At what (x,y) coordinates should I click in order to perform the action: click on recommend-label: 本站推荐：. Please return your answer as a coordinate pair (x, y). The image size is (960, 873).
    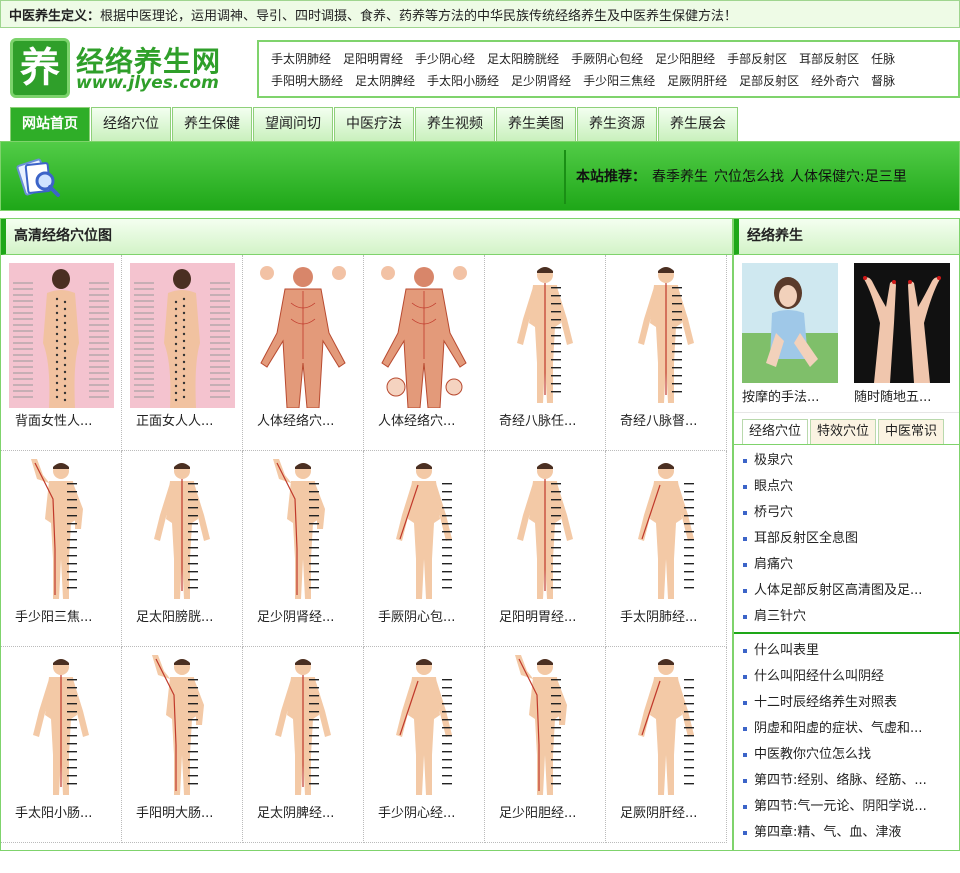
    Looking at the image, I should click on (611, 177).